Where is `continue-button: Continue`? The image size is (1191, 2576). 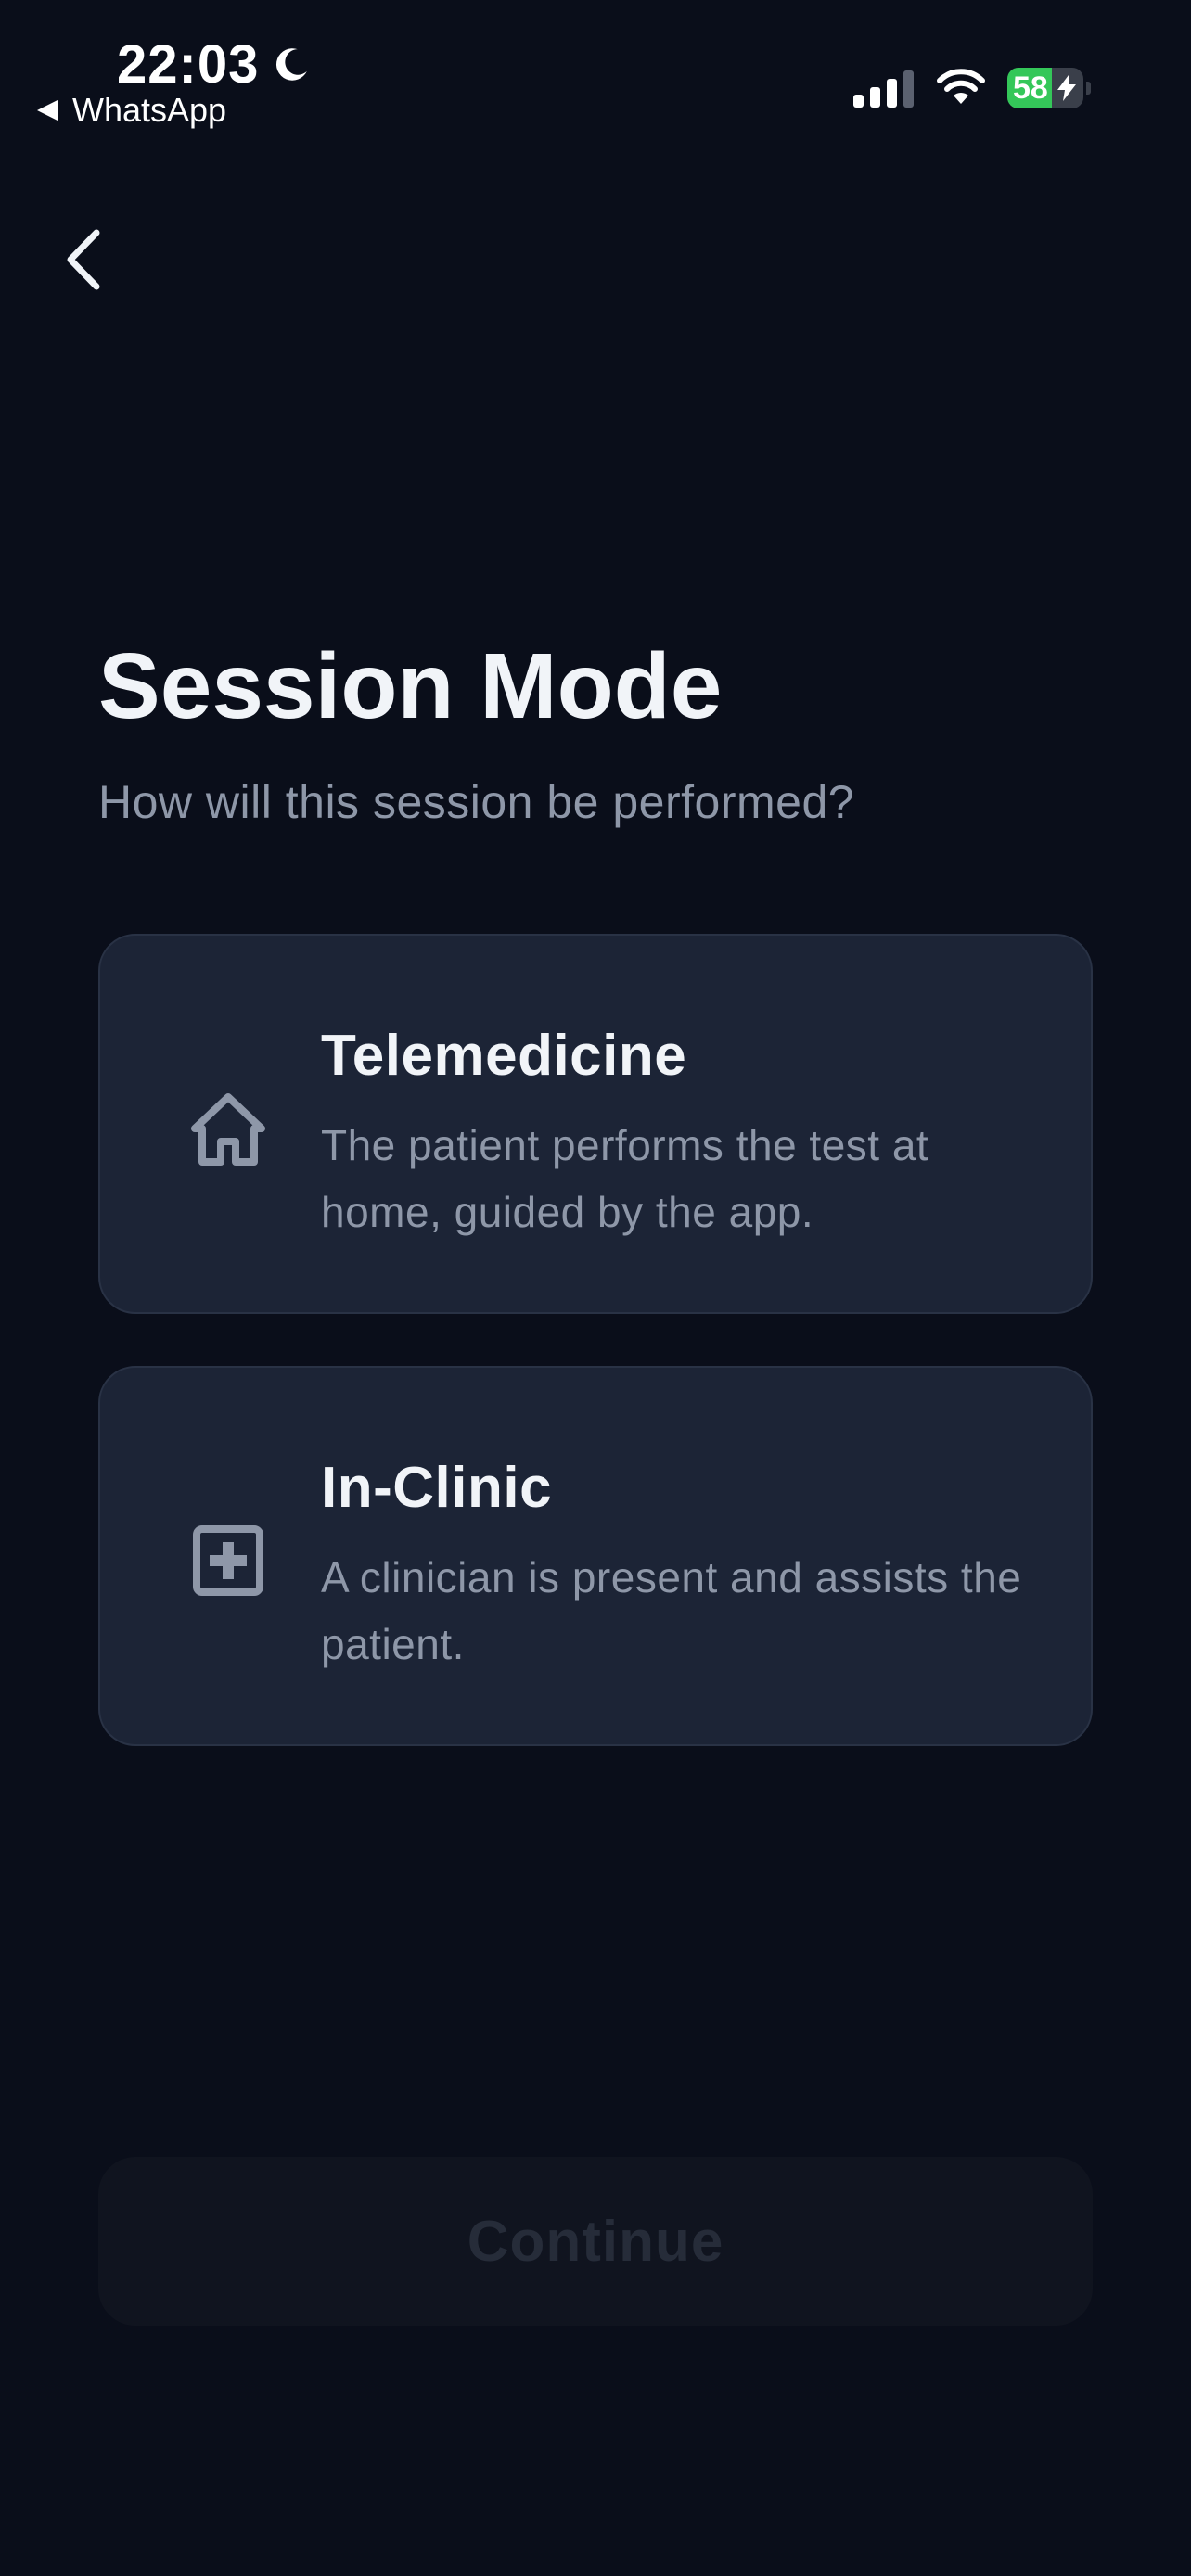 continue-button: Continue is located at coordinates (595, 2241).